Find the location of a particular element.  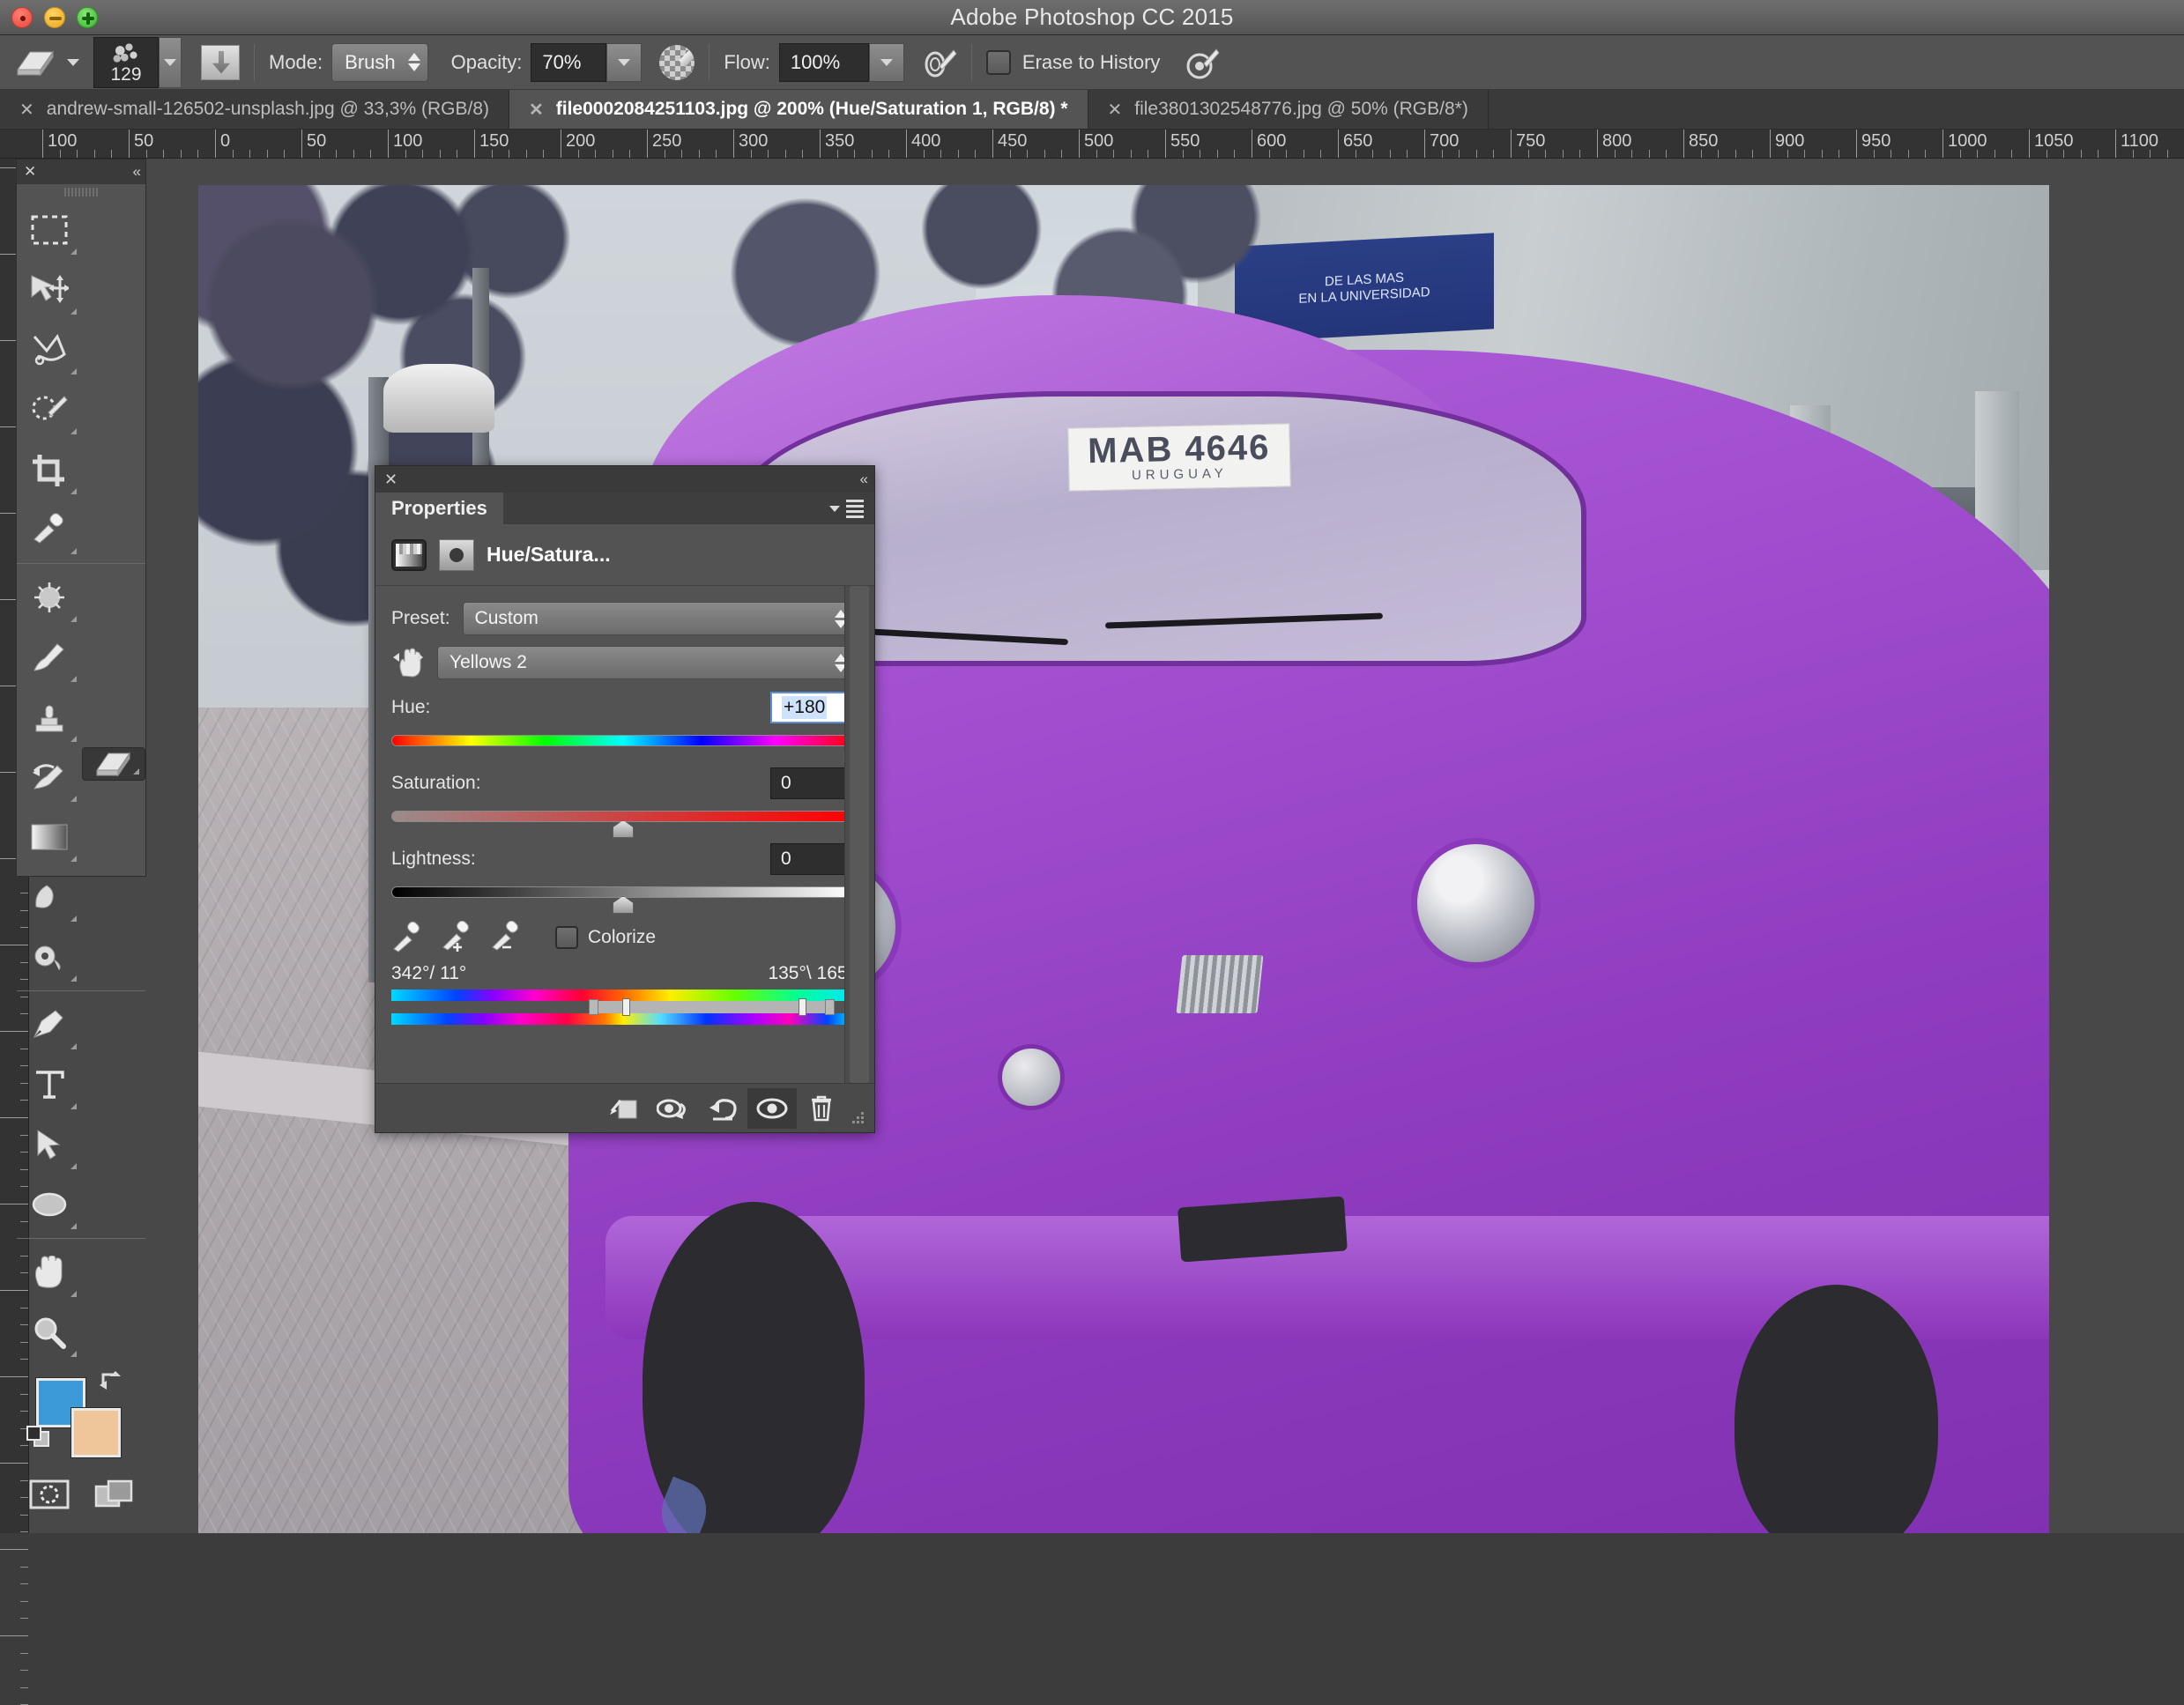

window-controls is located at coordinates (54, 17).